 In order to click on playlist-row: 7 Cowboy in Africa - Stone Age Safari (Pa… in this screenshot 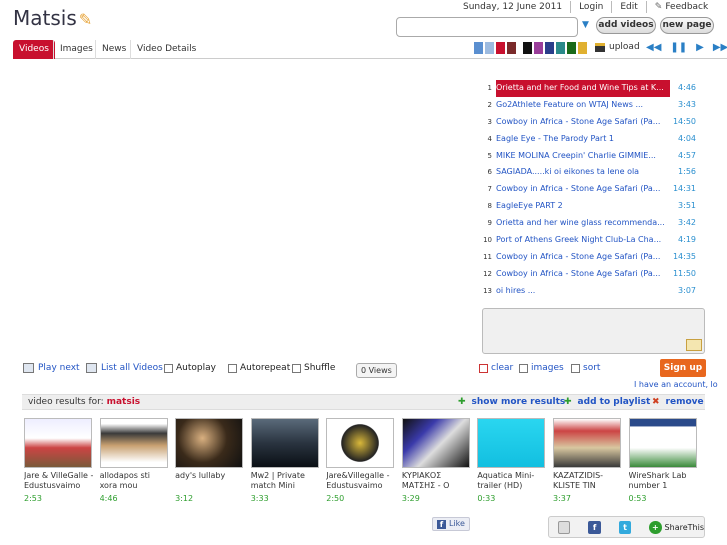, I will do `click(593, 189)`.